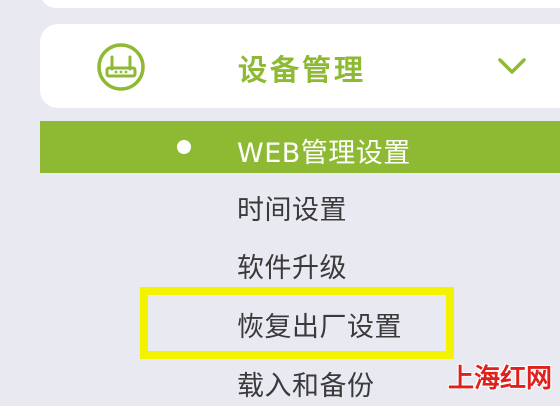 This screenshot has height=406, width=560. What do you see at coordinates (292, 268) in the screenshot?
I see `menu-item-label: 软件升级` at bounding box center [292, 268].